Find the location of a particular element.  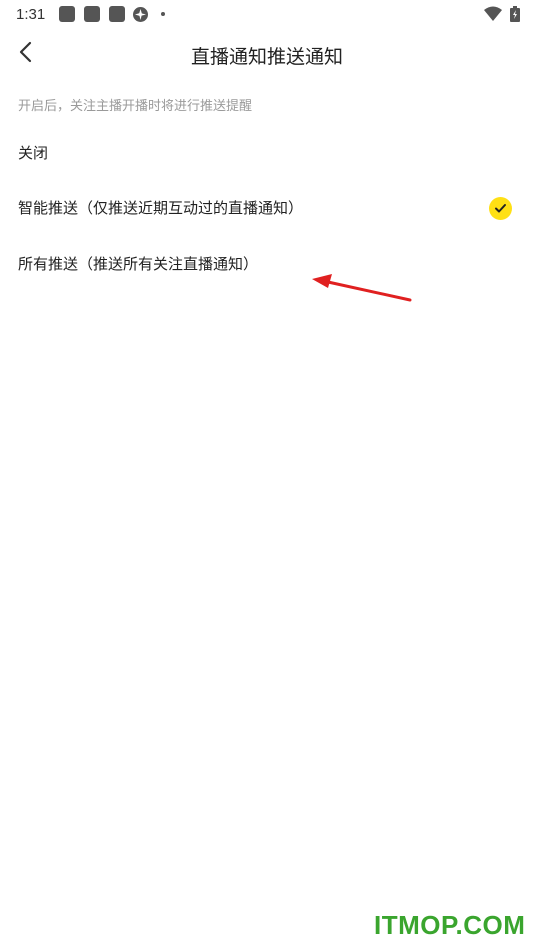

dot-icon is located at coordinates (163, 14).